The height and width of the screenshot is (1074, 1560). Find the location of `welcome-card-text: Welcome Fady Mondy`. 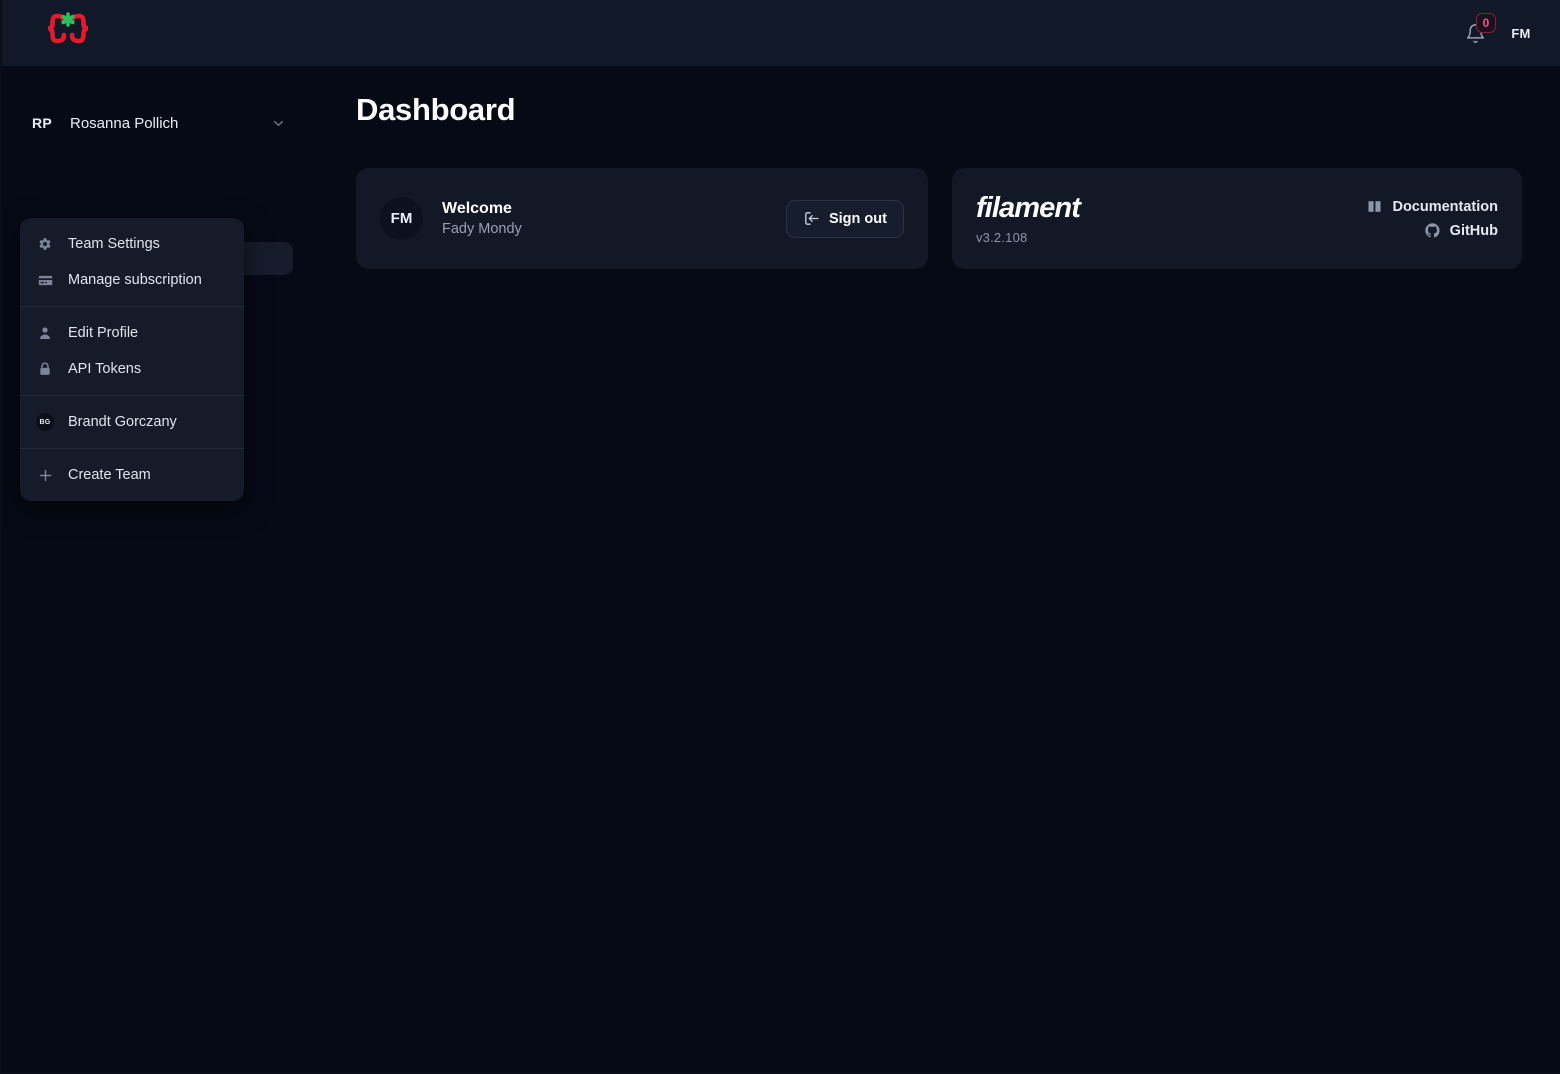

welcome-card-text: Welcome Fady Mondy is located at coordinates (482, 219).